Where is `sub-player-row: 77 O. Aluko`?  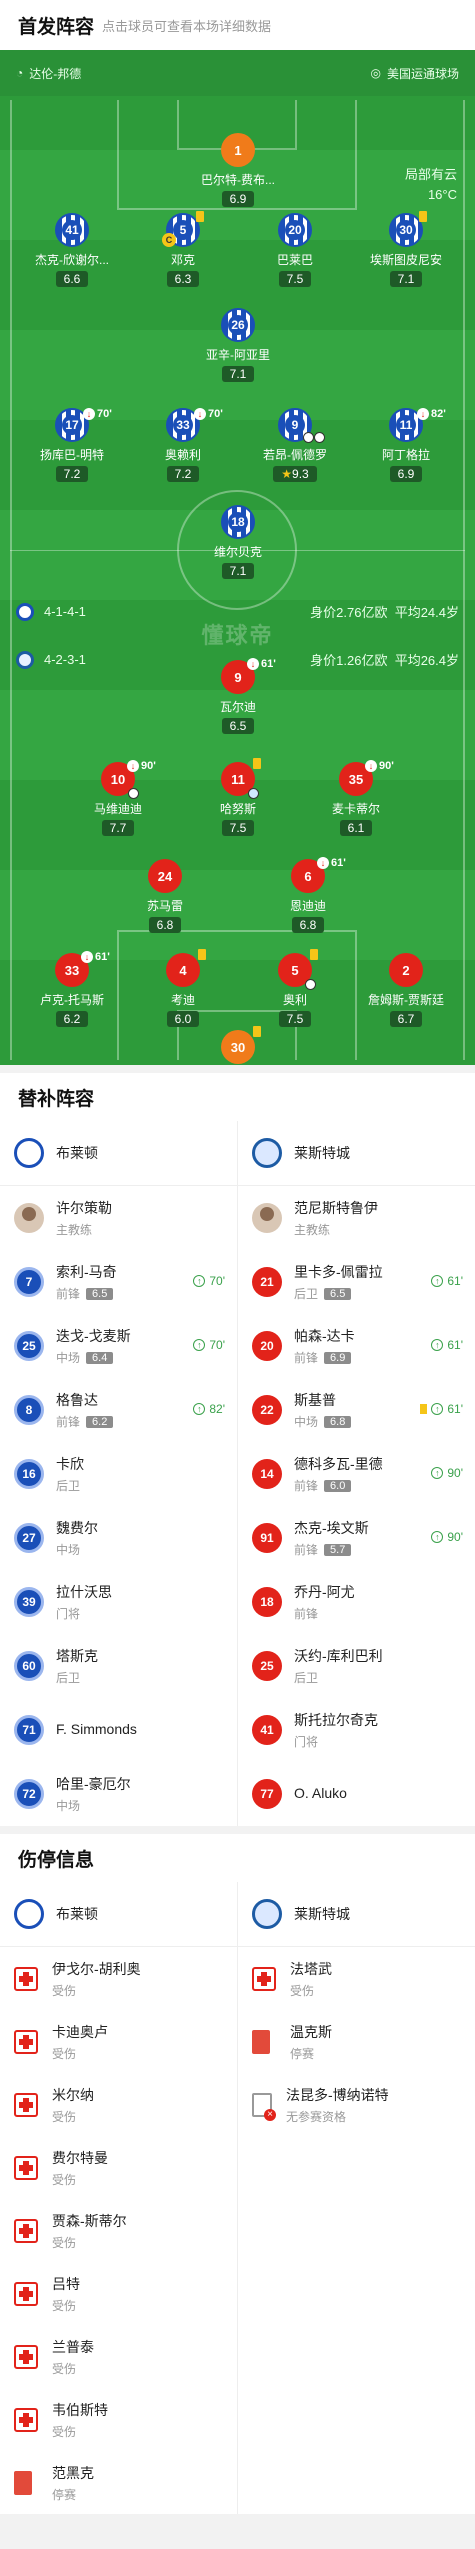
sub-player-row: 77 O. Aluko is located at coordinates (356, 1794).